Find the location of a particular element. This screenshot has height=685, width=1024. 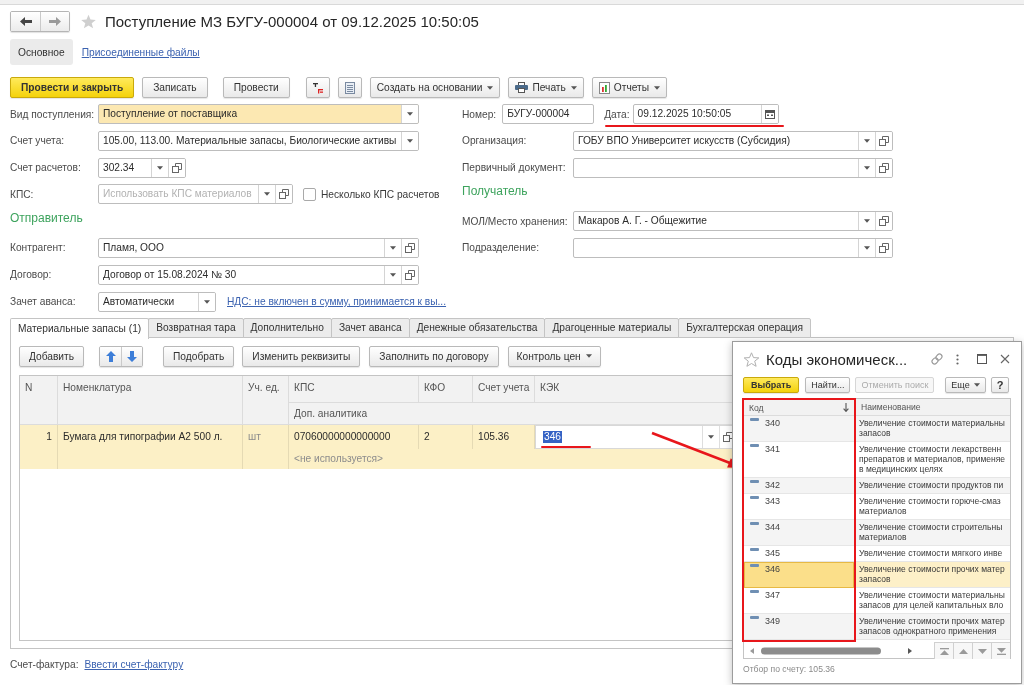

toolbar-button: Провести is located at coordinates (256, 87).